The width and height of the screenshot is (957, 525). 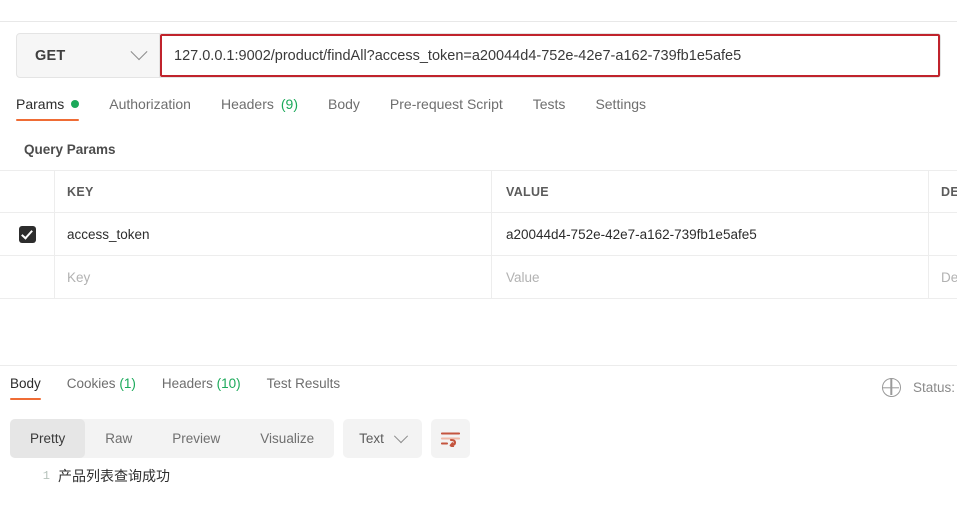 I want to click on response-body-content: 产品列表查询成功, so click(x=114, y=476).